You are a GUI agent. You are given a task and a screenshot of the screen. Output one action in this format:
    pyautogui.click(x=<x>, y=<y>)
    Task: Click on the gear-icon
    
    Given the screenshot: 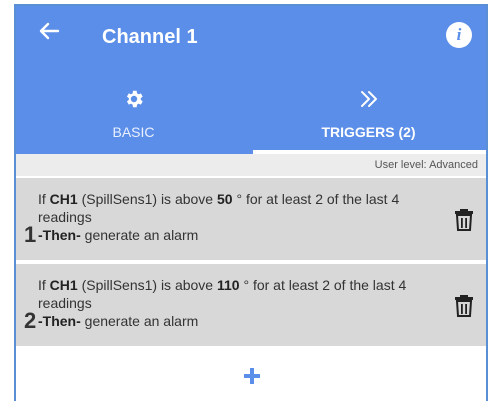 What is the action you would take?
    pyautogui.click(x=134, y=101)
    